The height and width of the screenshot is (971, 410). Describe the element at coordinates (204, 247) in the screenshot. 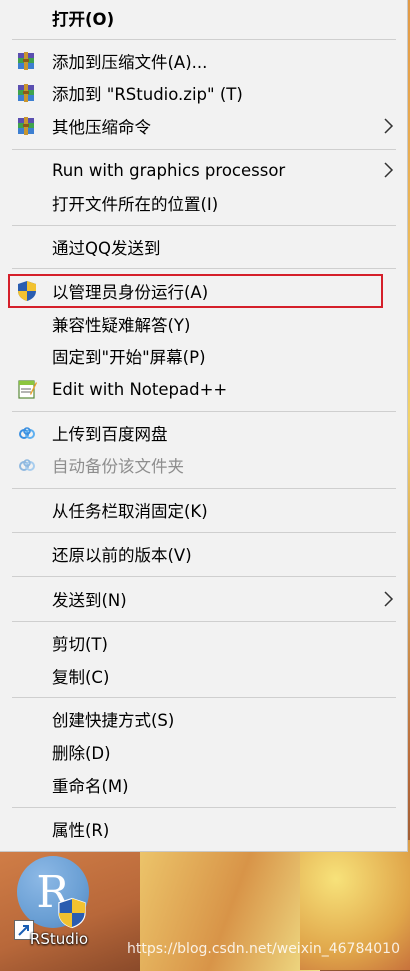

I see `menu-item-send-via-qq: 通过QQ发送到` at that location.